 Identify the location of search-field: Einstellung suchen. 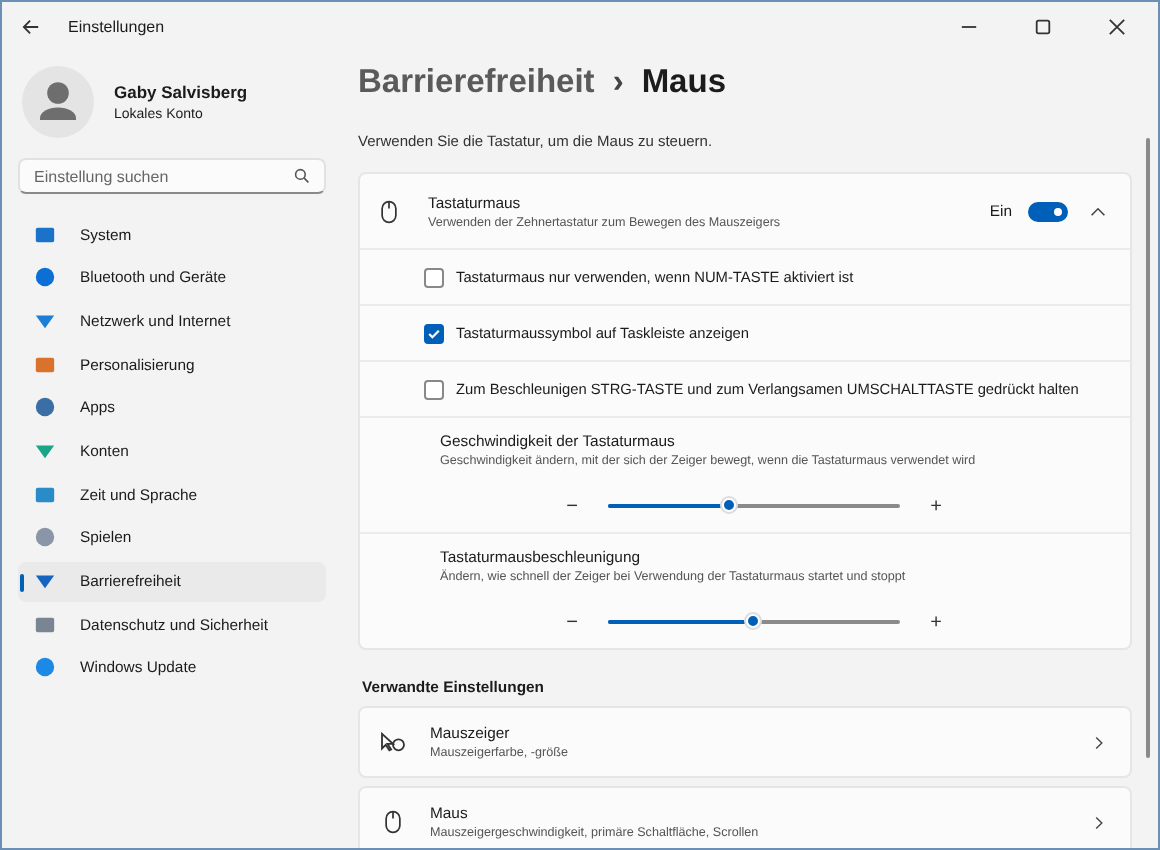
(172, 176).